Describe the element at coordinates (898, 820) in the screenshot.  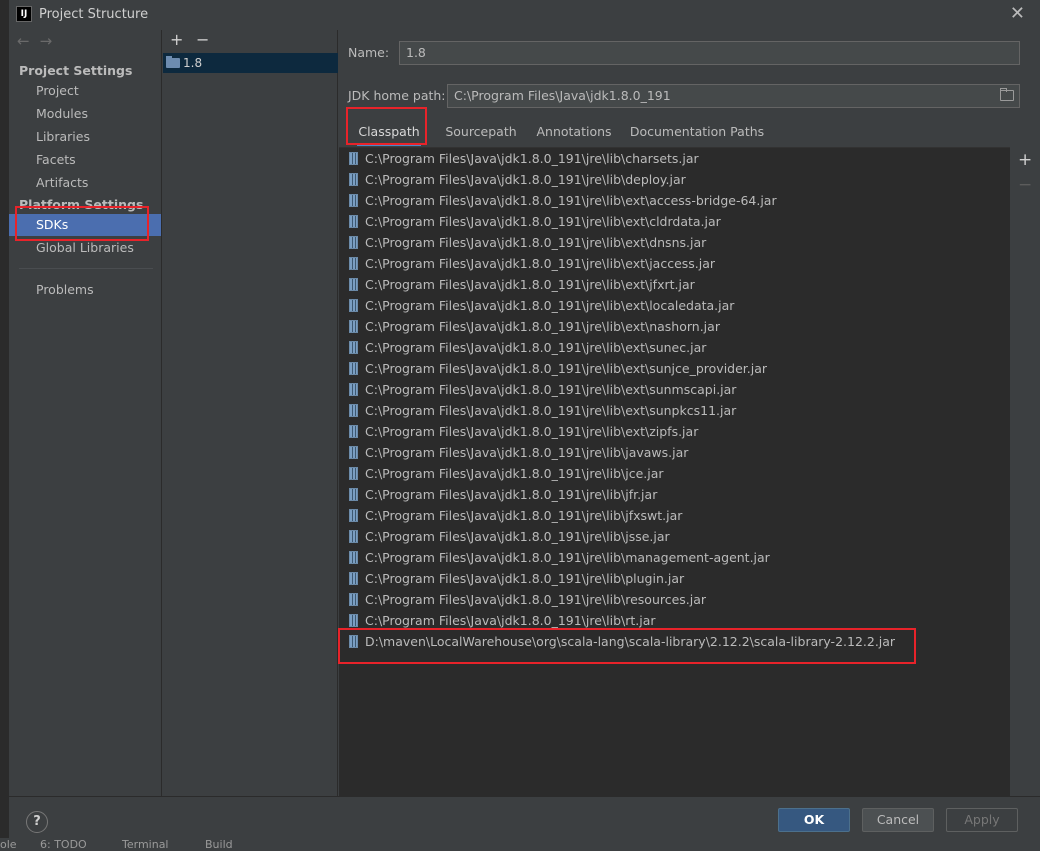
I see `cancel-button: Cancel` at that location.